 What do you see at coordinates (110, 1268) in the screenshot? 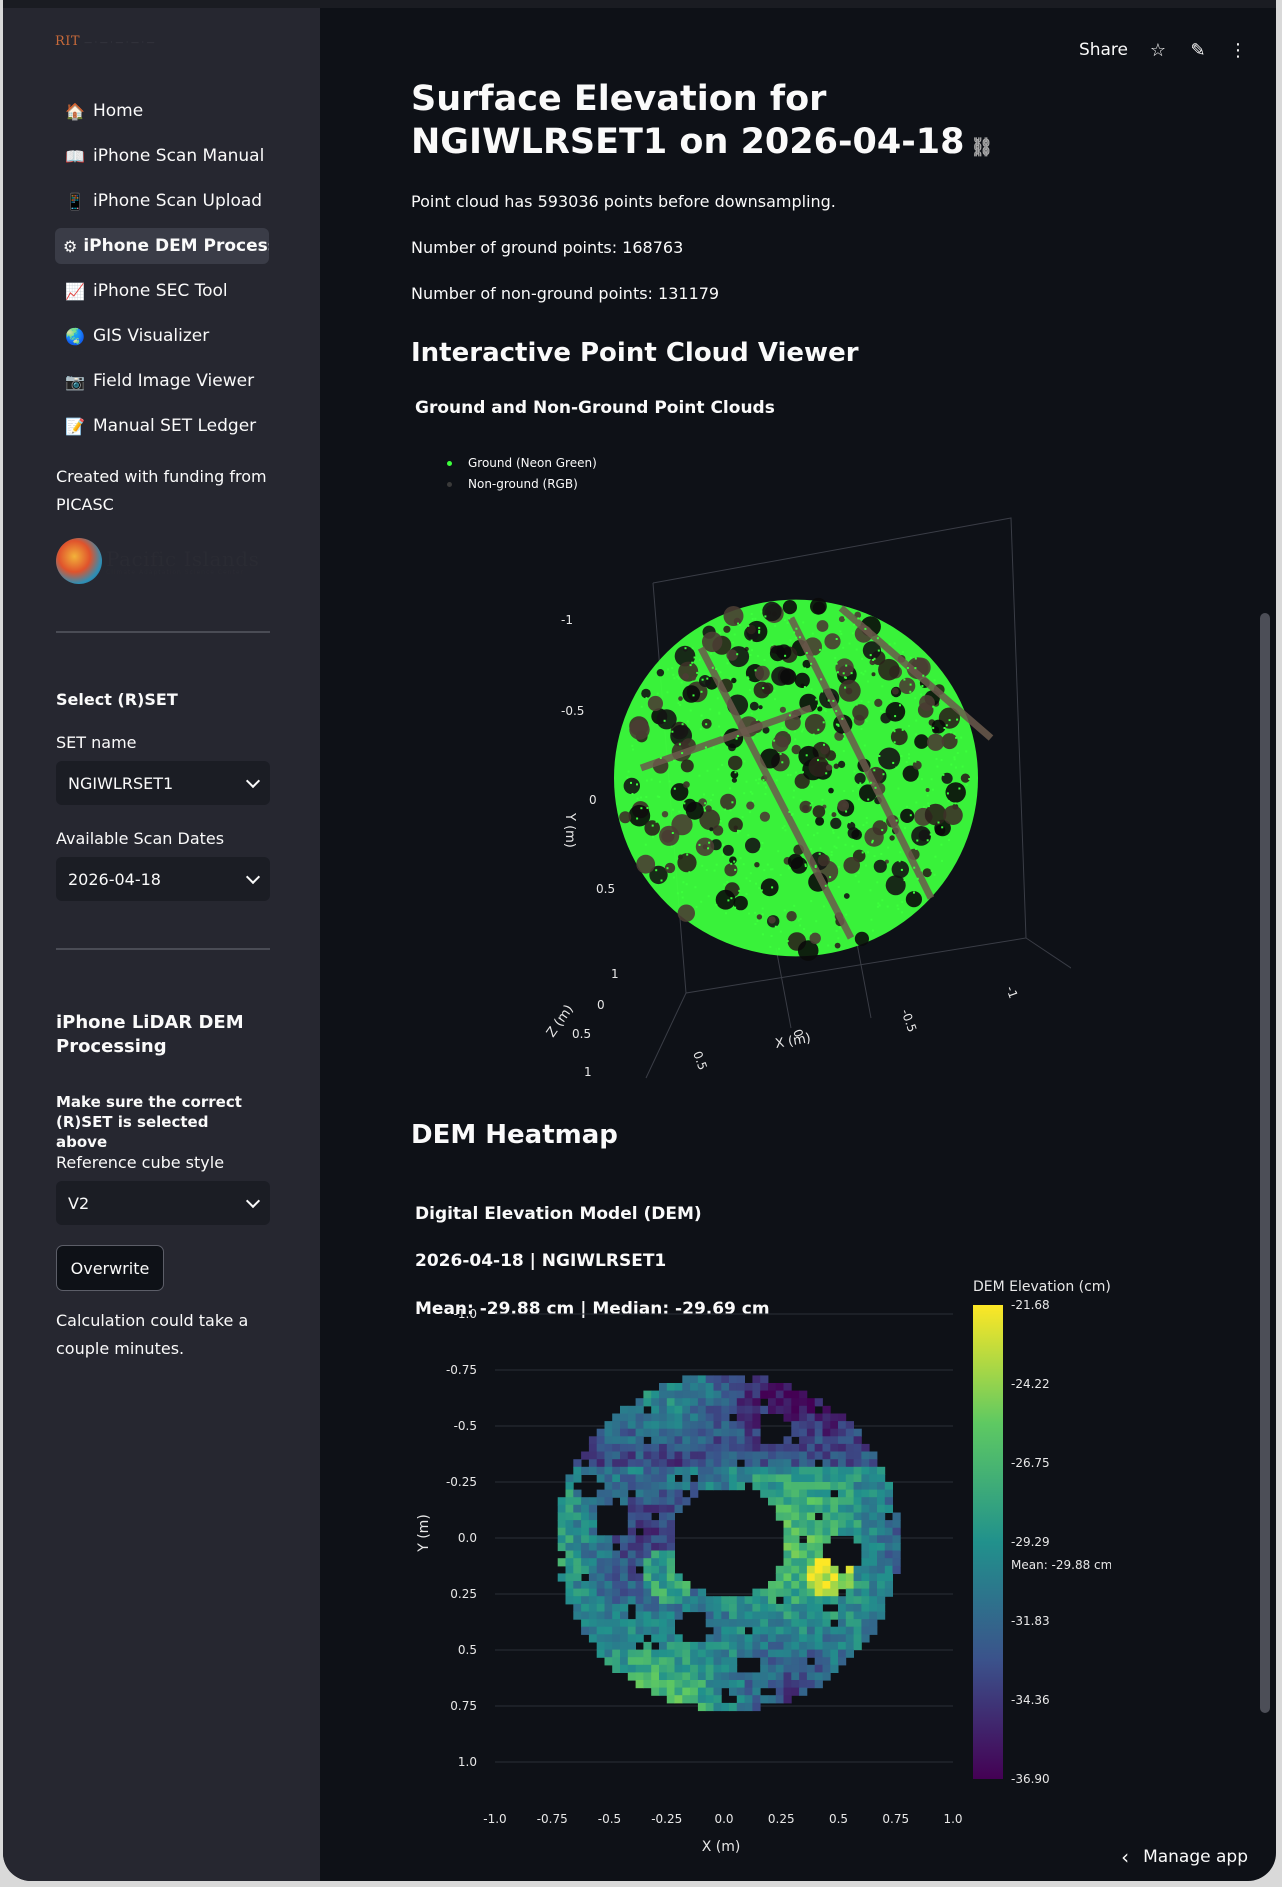
I see `overwrite-button: Overwrite` at bounding box center [110, 1268].